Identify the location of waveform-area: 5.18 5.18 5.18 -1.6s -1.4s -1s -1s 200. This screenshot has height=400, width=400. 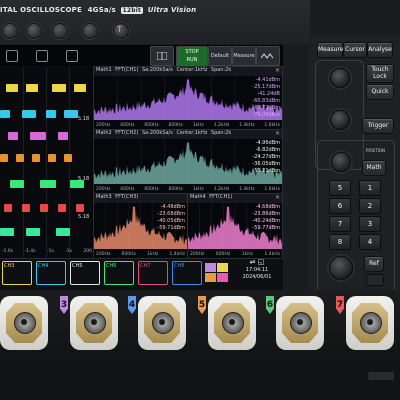
(46, 162).